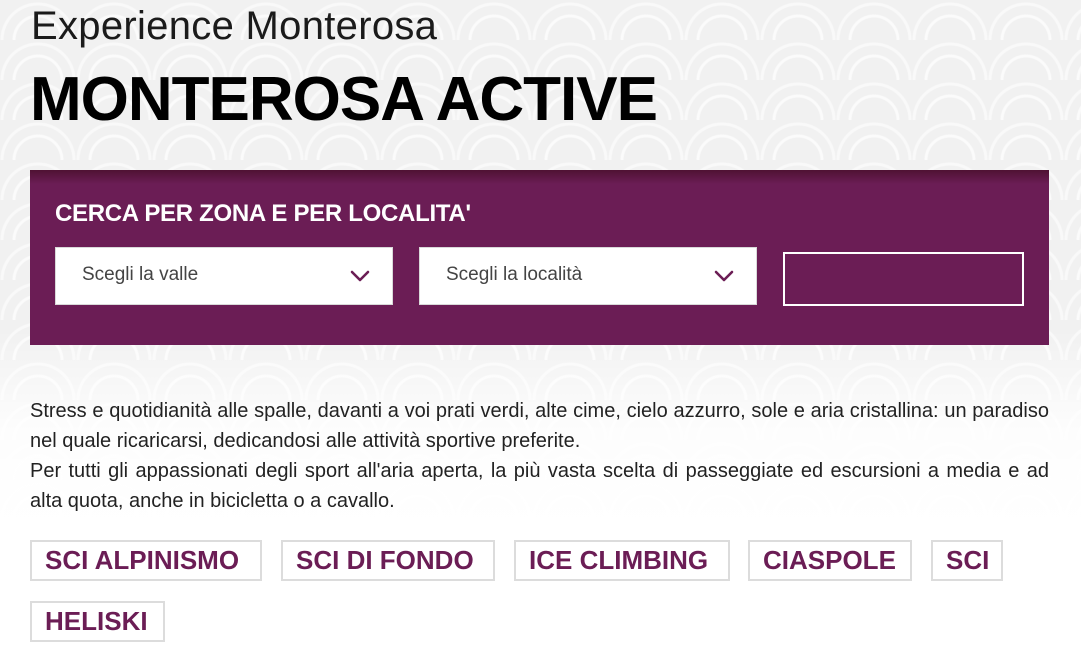 This screenshot has height=665, width=1081. I want to click on location-select-label: Scegli la località, so click(514, 274).